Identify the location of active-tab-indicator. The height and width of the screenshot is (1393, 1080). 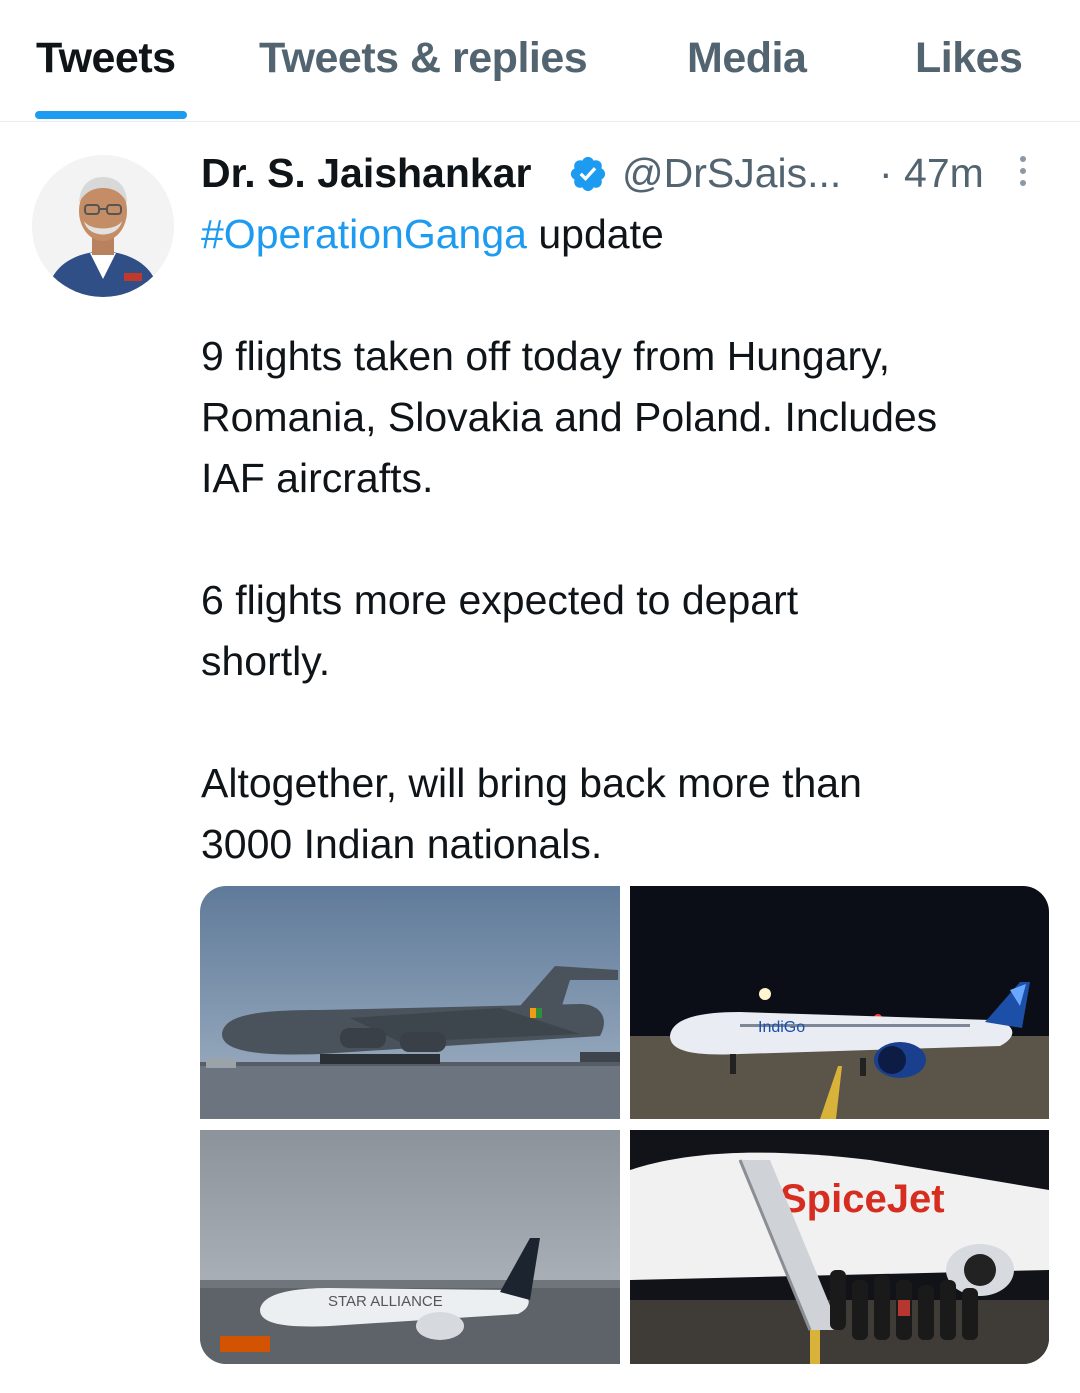
(111, 115).